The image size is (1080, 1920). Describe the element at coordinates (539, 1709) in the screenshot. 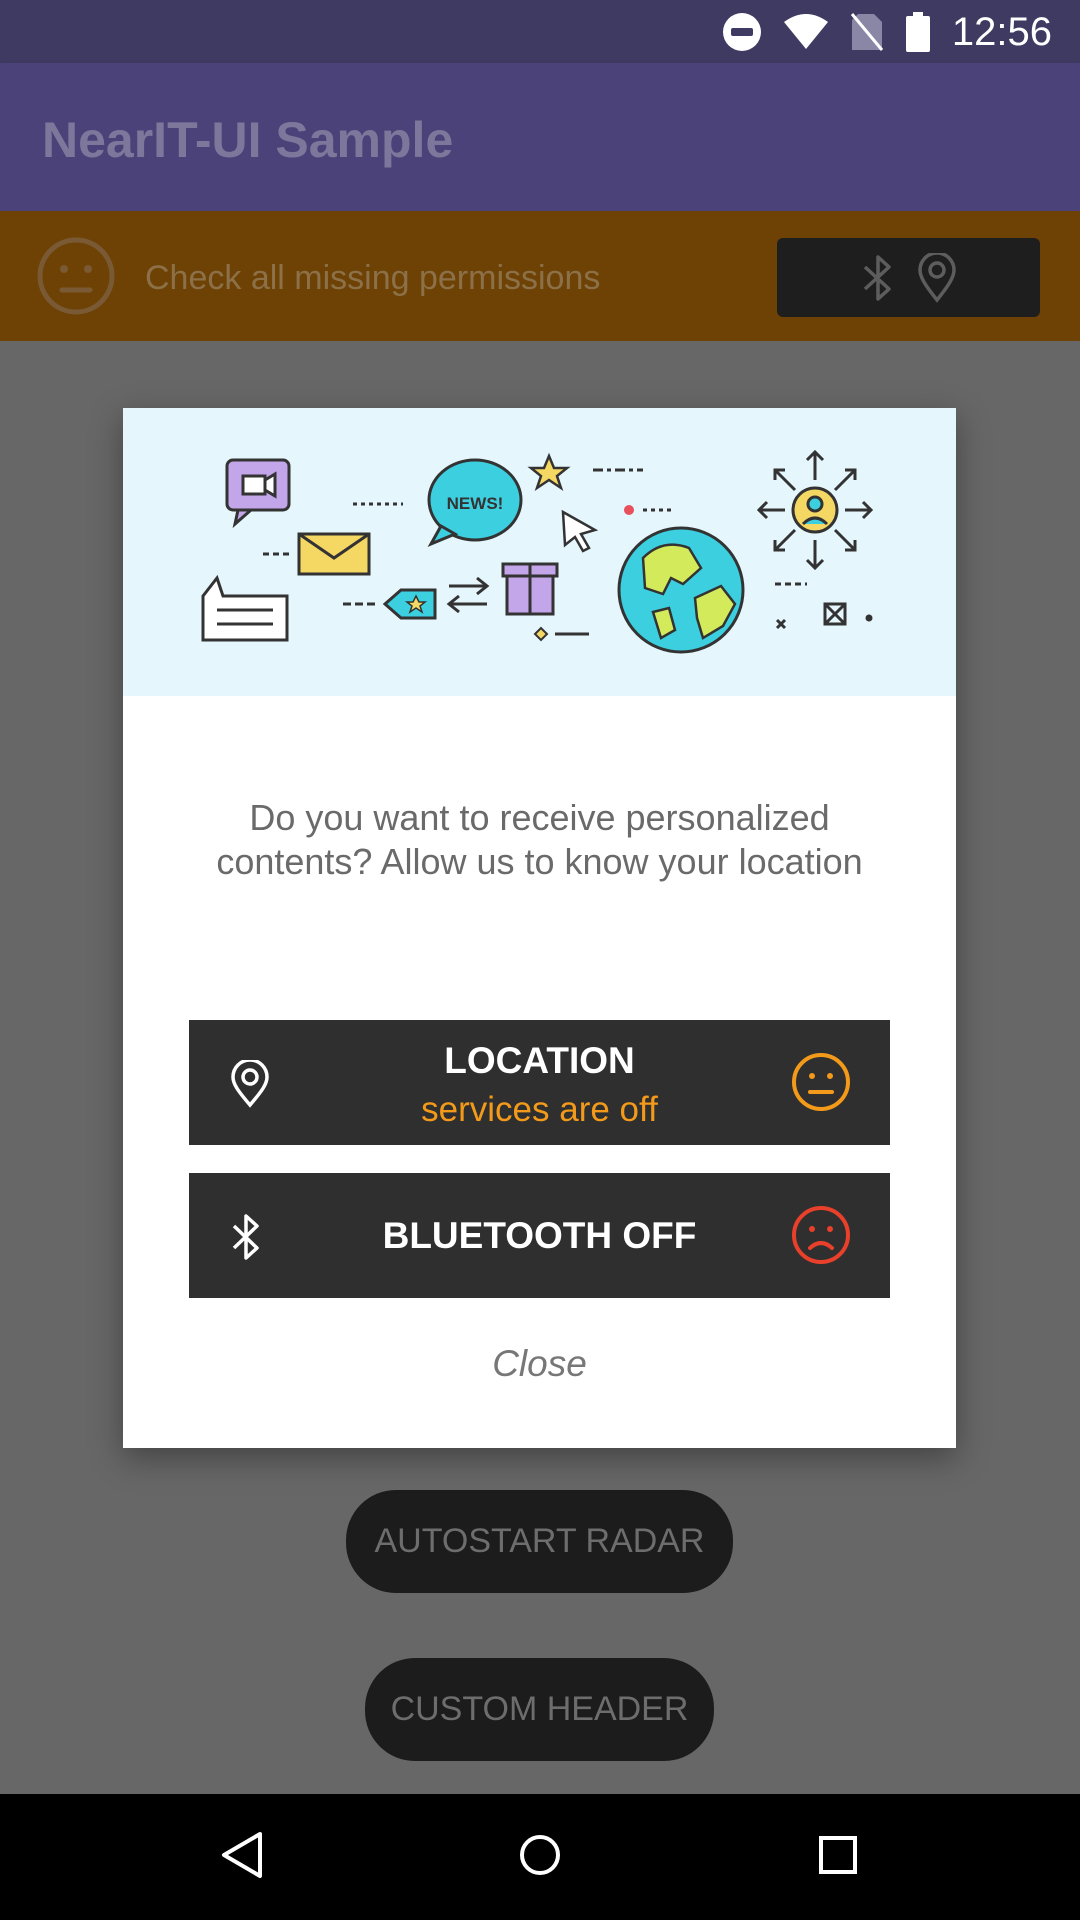

I see `custom-header-button: CUSTOM HEADER` at that location.